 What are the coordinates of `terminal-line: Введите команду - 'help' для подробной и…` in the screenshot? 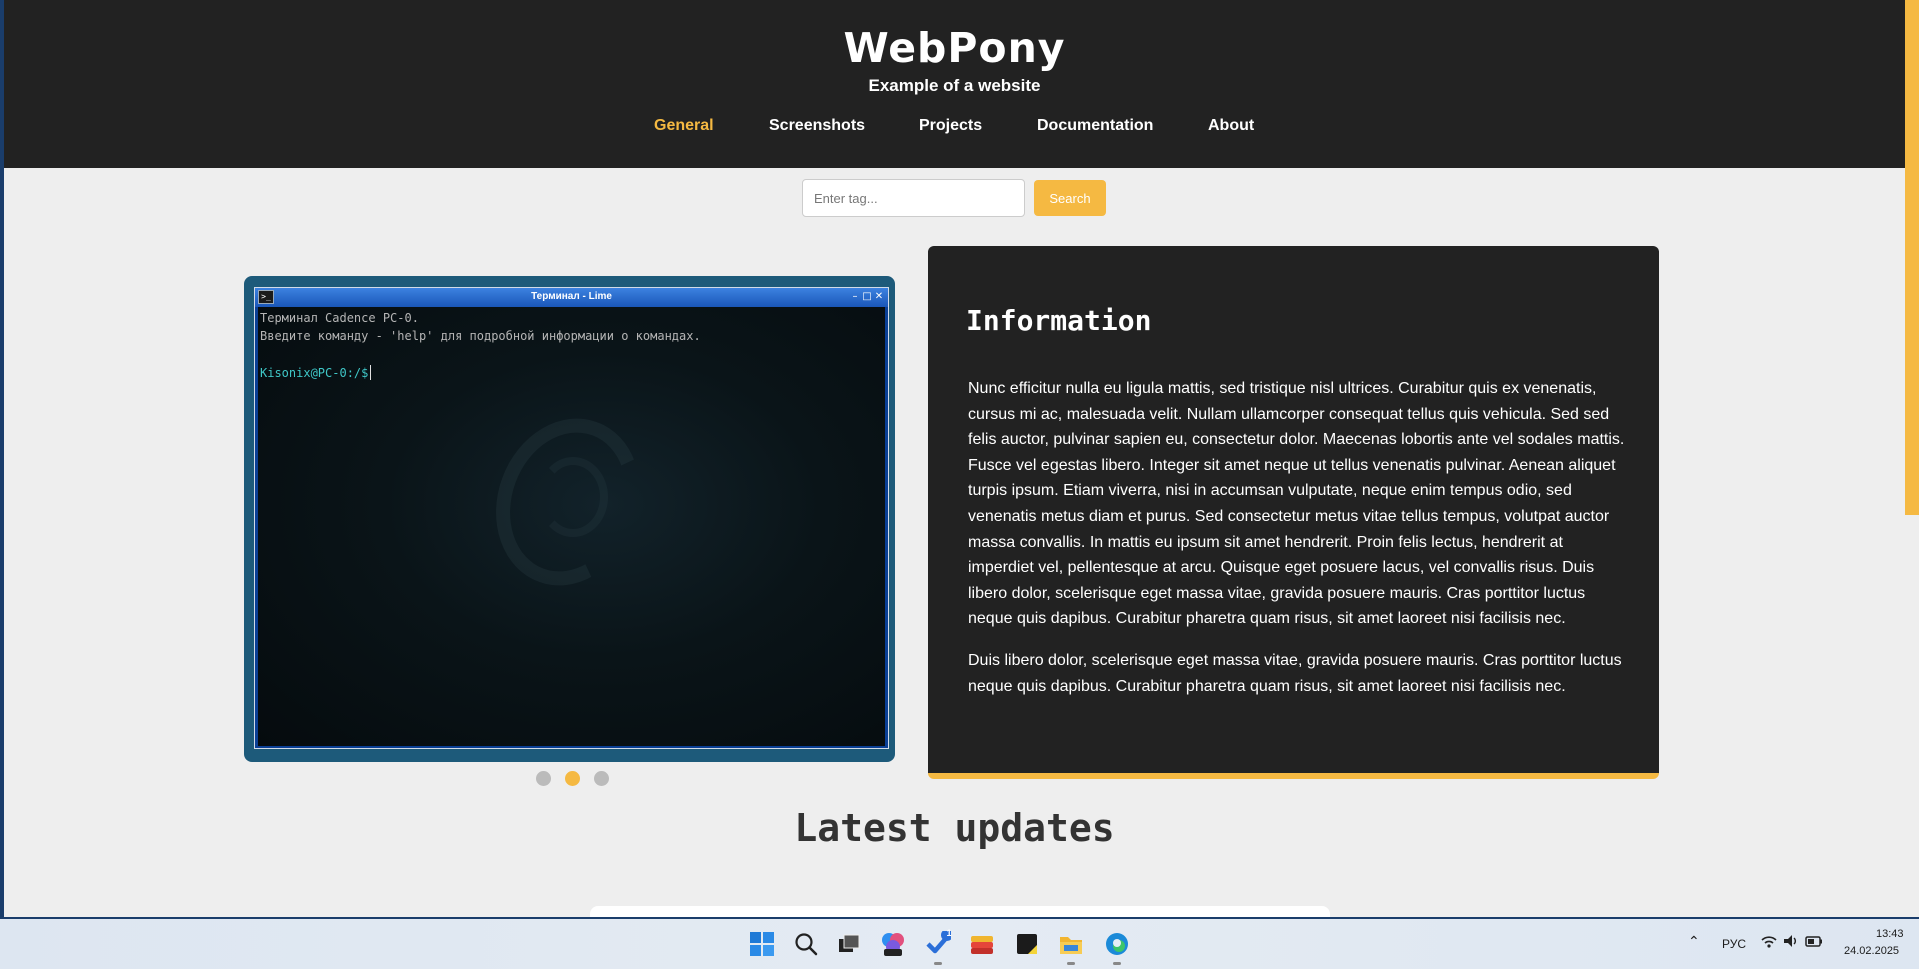 It's located at (480, 336).